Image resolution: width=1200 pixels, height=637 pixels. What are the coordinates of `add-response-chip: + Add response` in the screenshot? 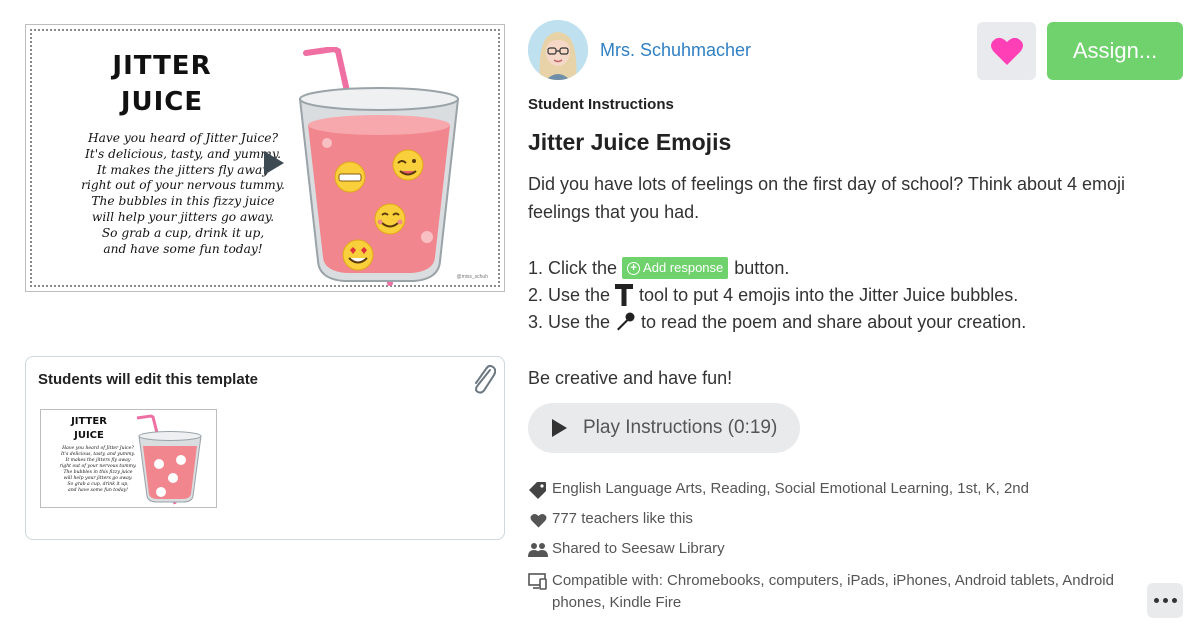 It's located at (675, 268).